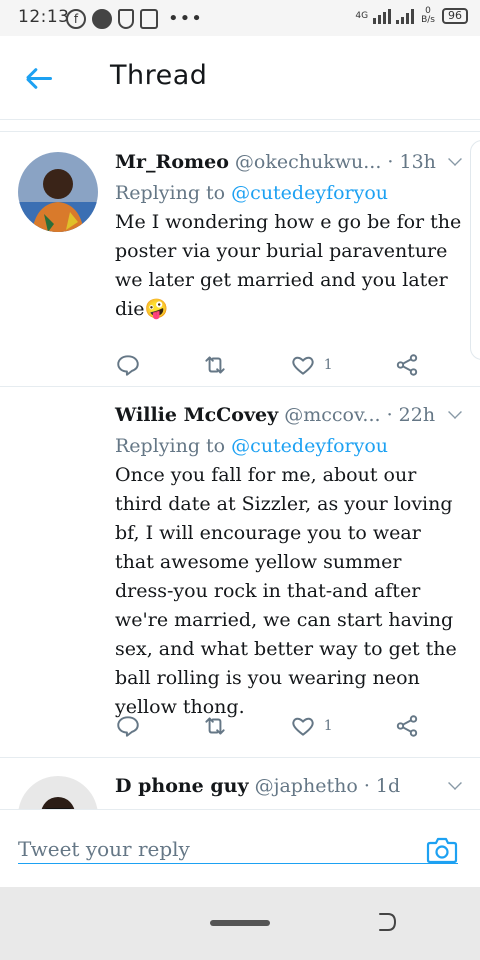  I want to click on signal2-icon, so click(405, 16).